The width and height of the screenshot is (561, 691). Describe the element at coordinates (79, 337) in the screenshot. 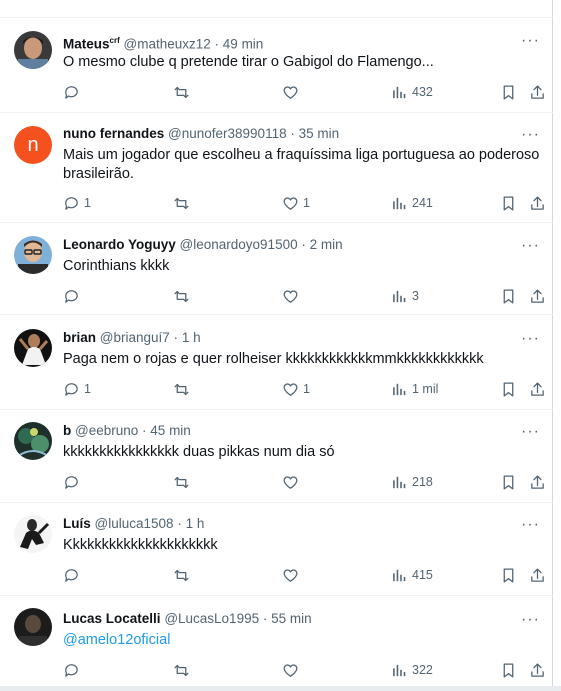

I see `display-name: brian` at that location.